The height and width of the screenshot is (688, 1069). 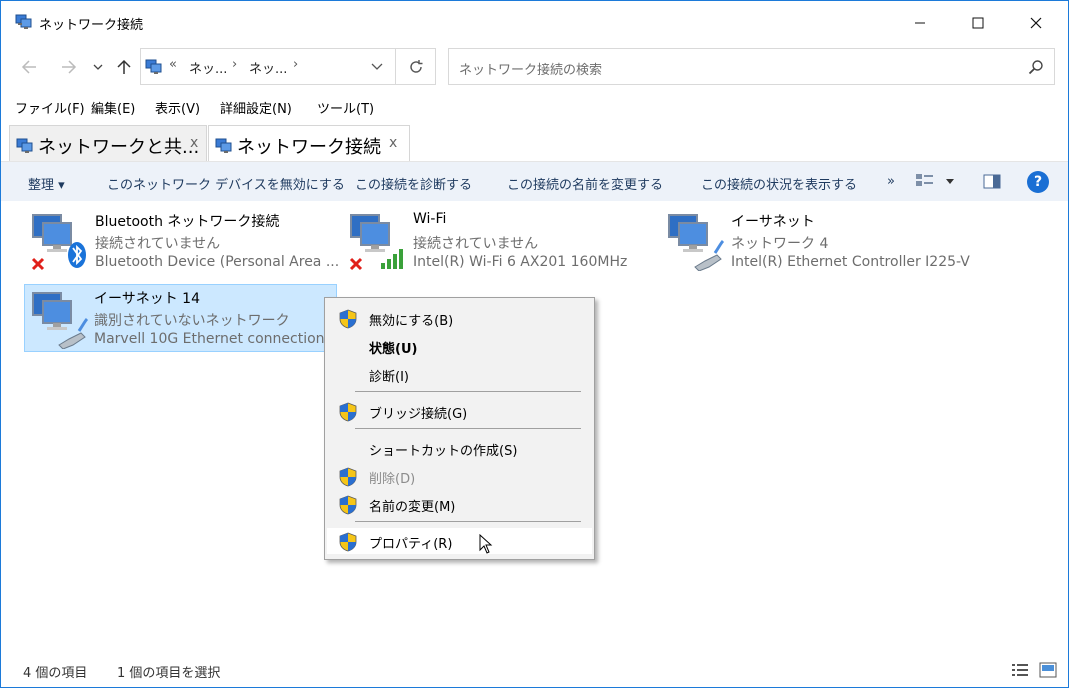 I want to click on menu-item-rename: 名前の変更(M), so click(x=459, y=504).